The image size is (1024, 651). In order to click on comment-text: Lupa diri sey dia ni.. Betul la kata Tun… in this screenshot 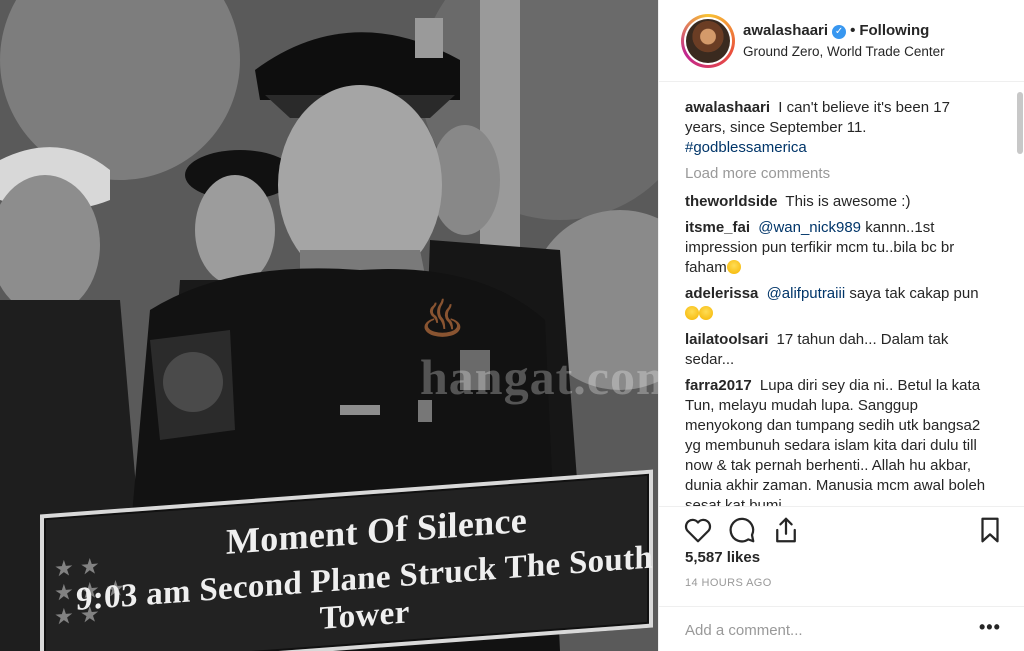, I will do `click(835, 441)`.